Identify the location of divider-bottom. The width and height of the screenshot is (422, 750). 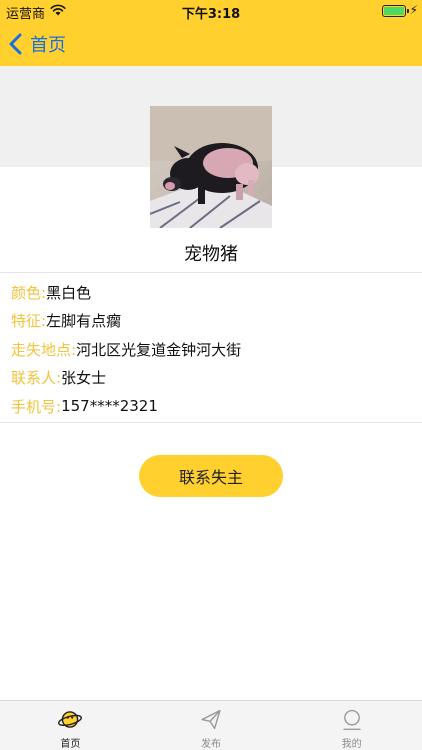
(211, 422).